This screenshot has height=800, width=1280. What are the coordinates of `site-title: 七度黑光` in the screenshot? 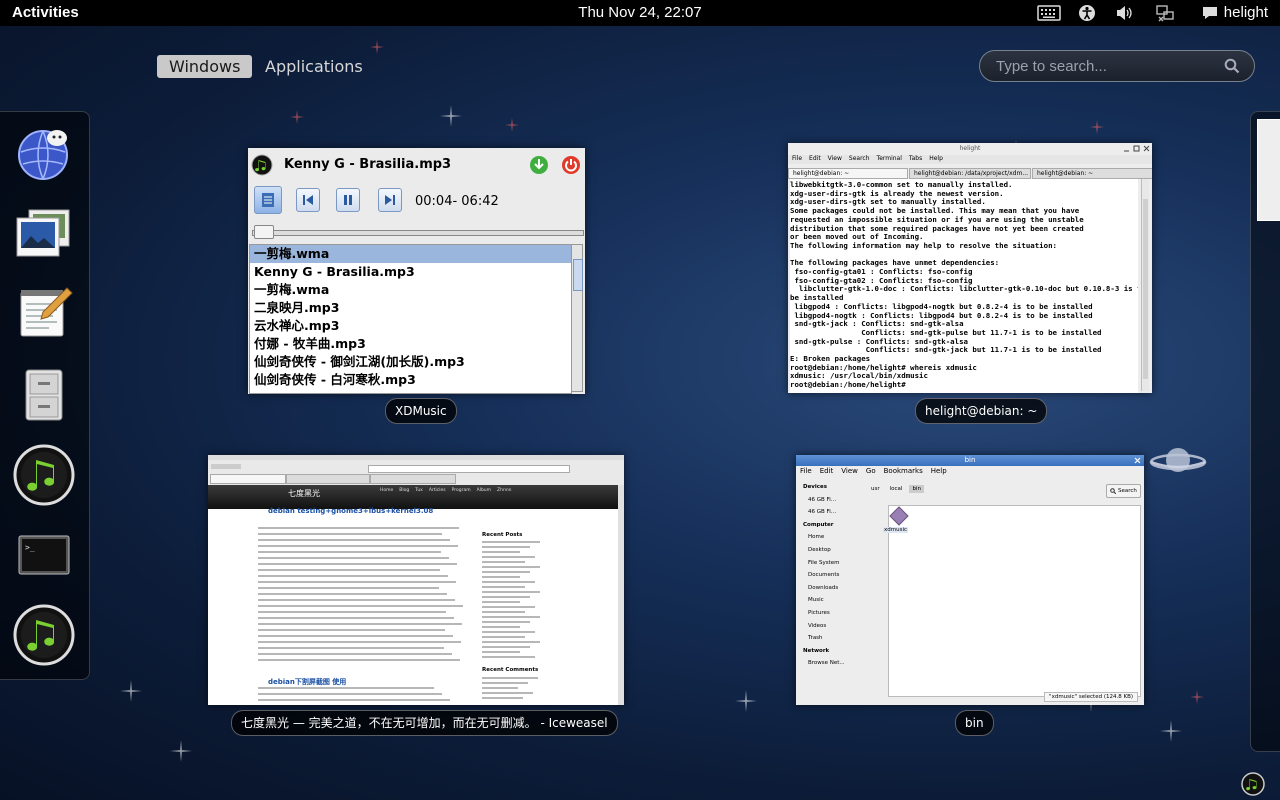 It's located at (304, 493).